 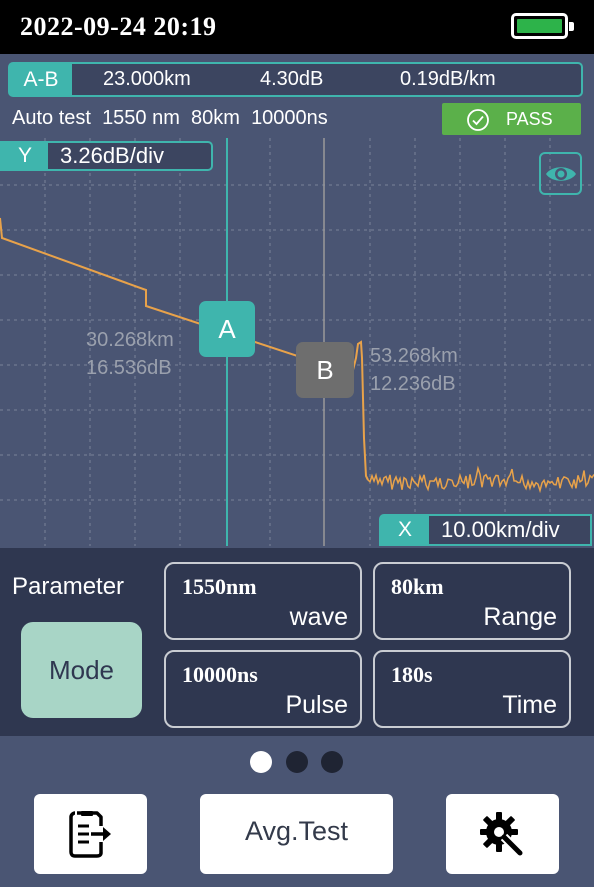 I want to click on export-button, so click(x=90, y=834).